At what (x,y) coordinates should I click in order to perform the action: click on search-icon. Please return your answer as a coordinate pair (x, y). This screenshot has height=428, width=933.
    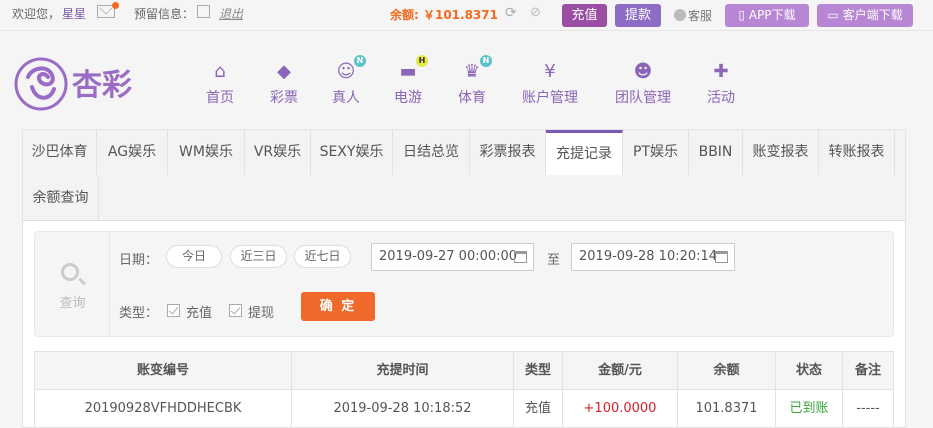
    Looking at the image, I should click on (70, 272).